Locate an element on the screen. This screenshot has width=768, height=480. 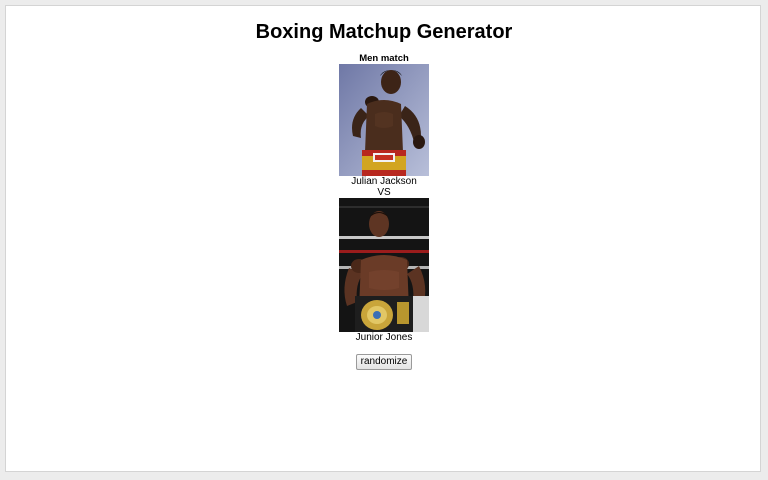
randomize-button: randomize is located at coordinates (384, 362).